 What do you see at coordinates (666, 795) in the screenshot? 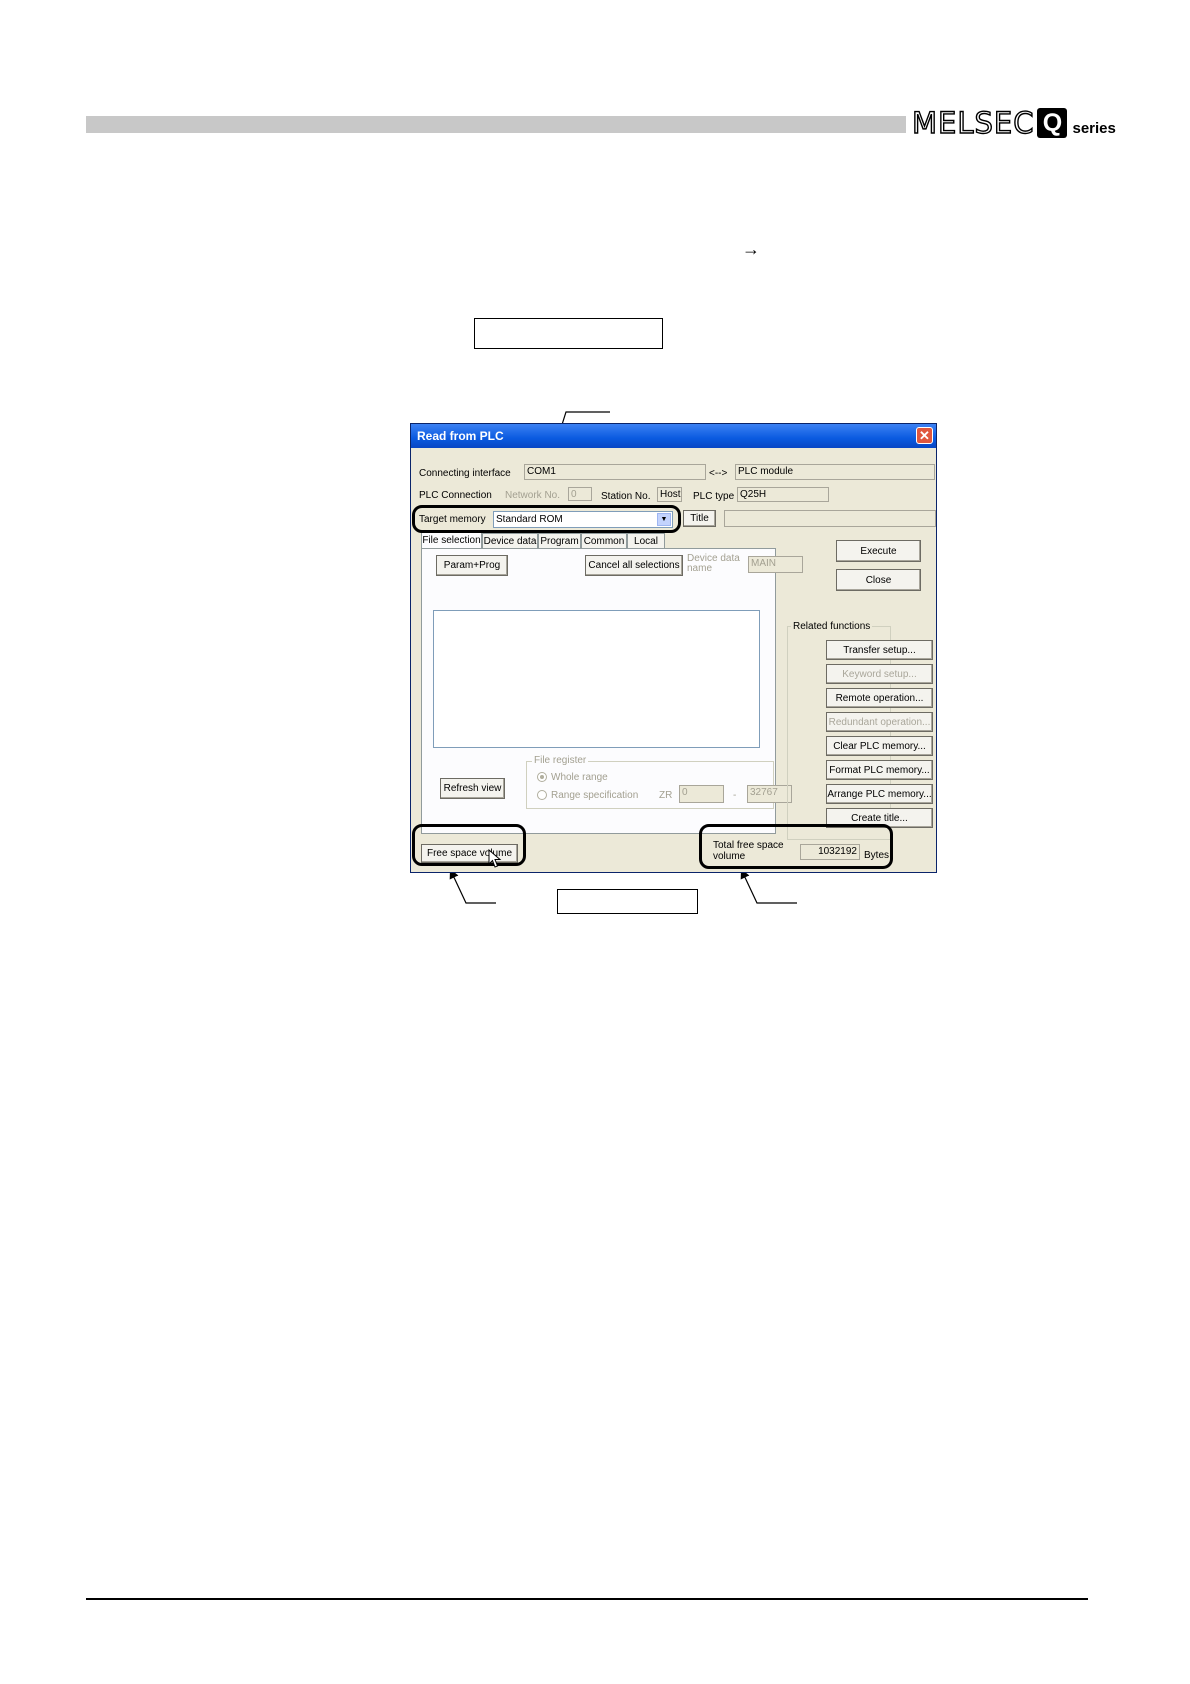
I see `zr-label: ZR` at bounding box center [666, 795].